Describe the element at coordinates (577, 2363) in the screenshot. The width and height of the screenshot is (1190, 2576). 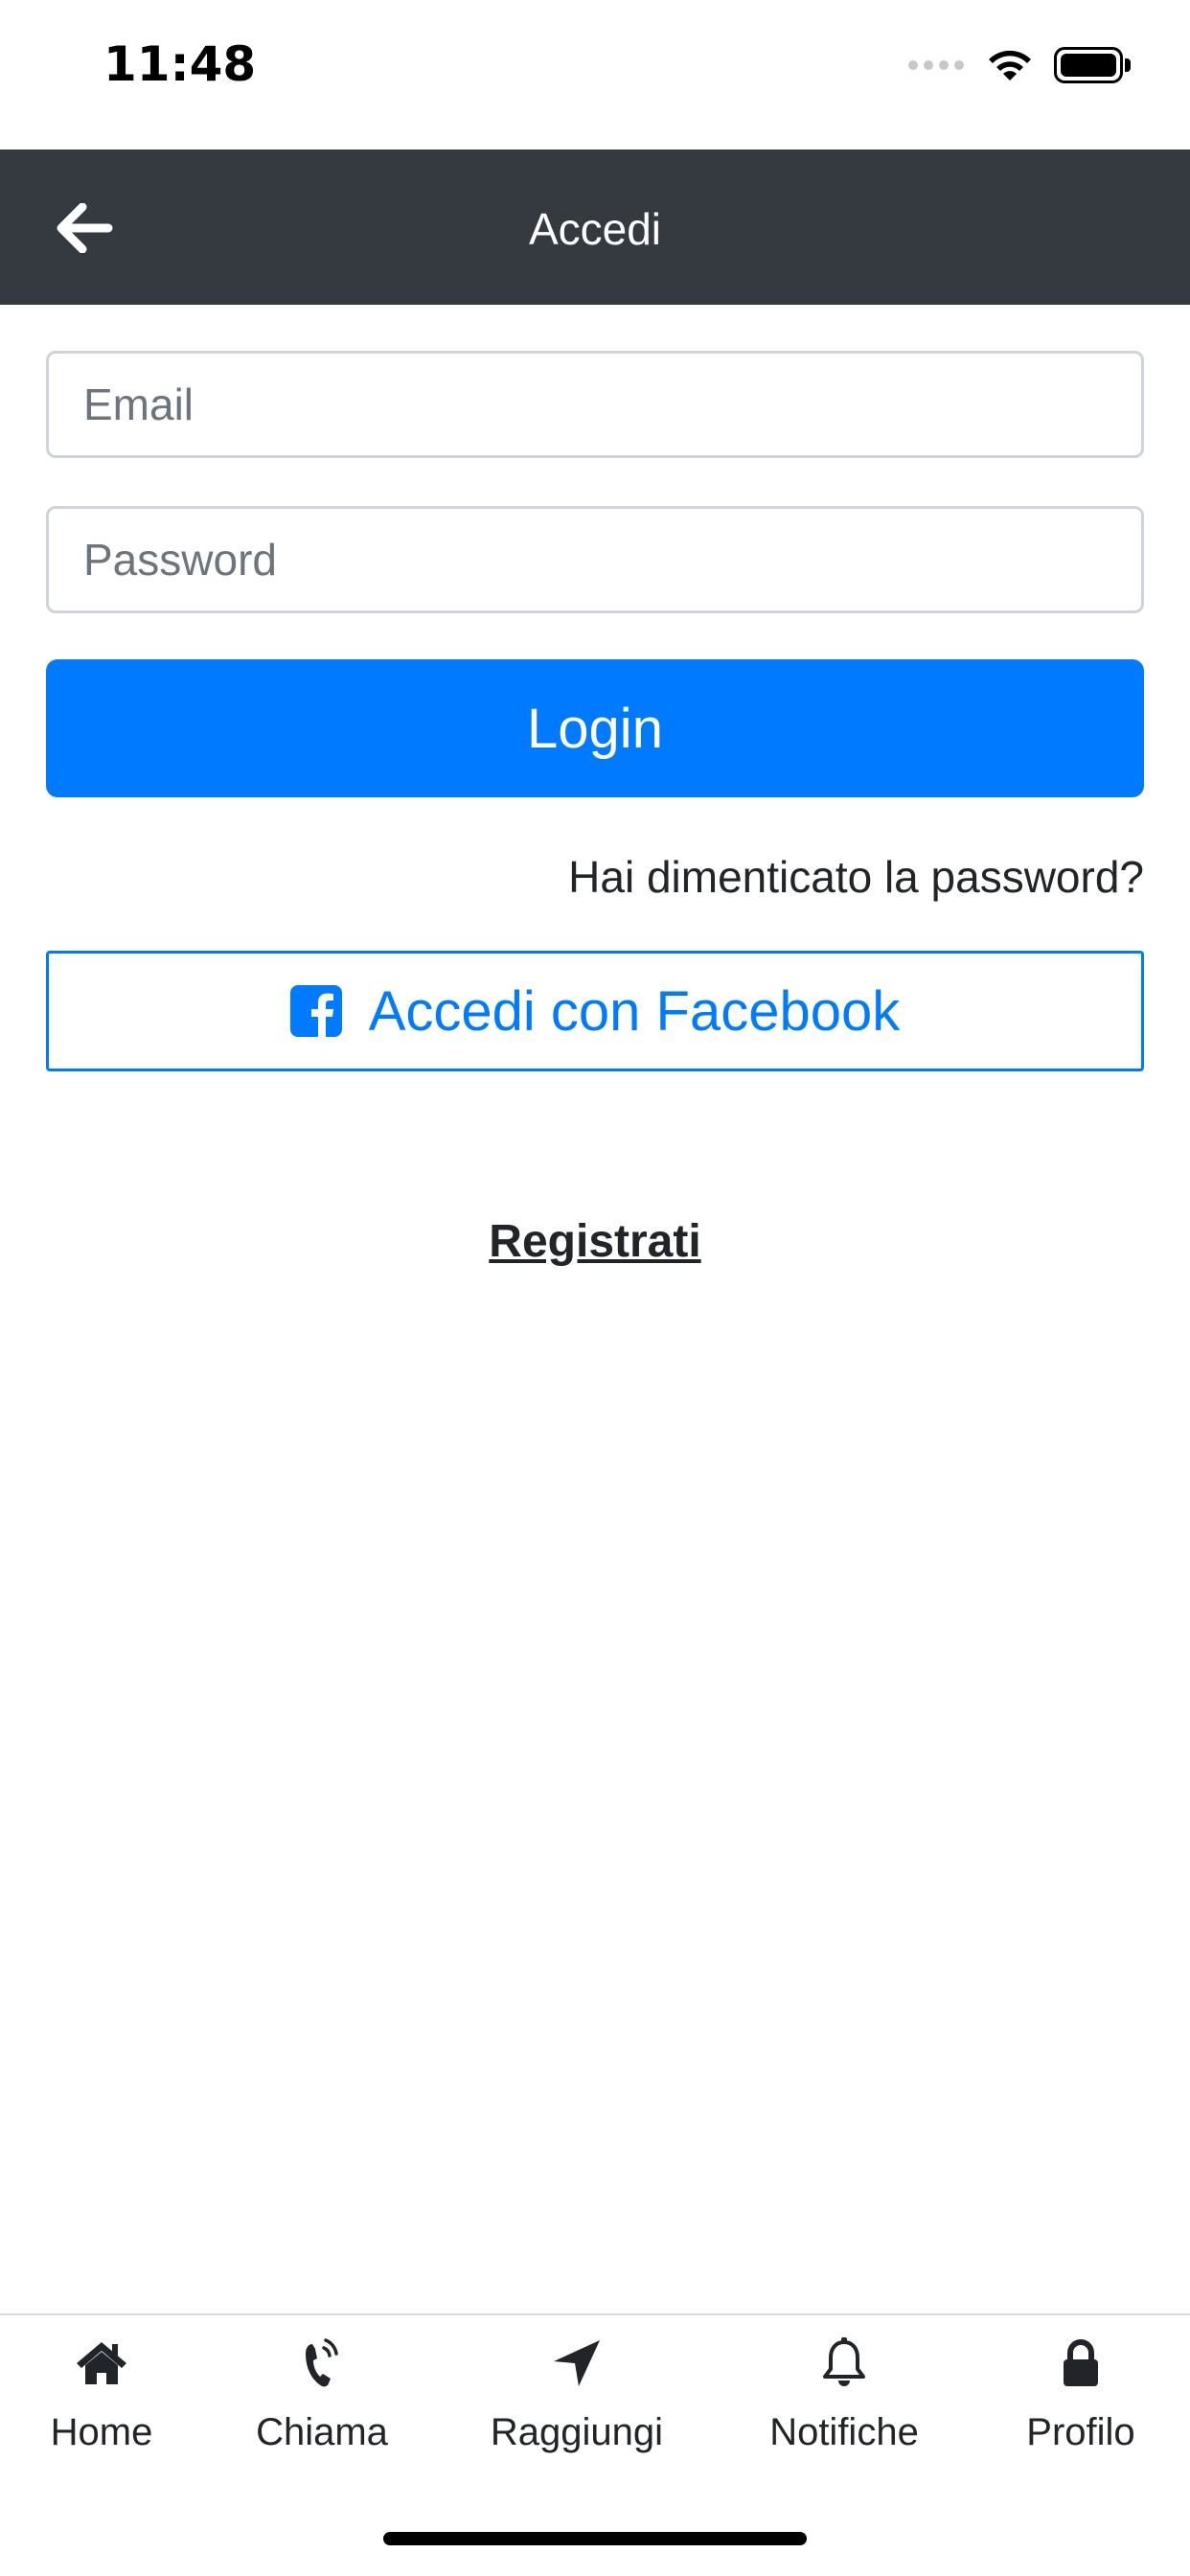
I see `location-arrow-icon` at that location.